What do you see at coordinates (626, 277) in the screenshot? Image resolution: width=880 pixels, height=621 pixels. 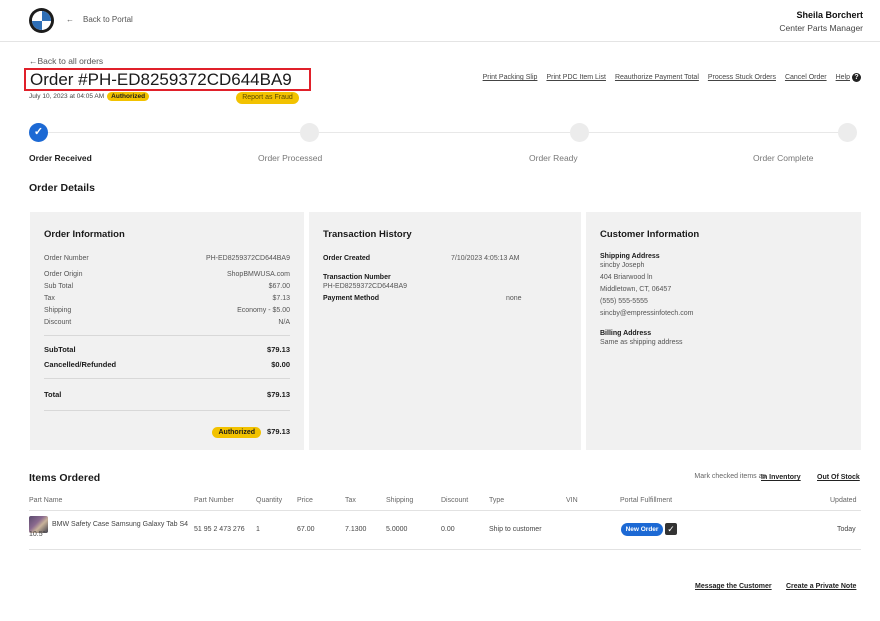 I see `shipping-line: 404 Briarwood ln` at bounding box center [626, 277].